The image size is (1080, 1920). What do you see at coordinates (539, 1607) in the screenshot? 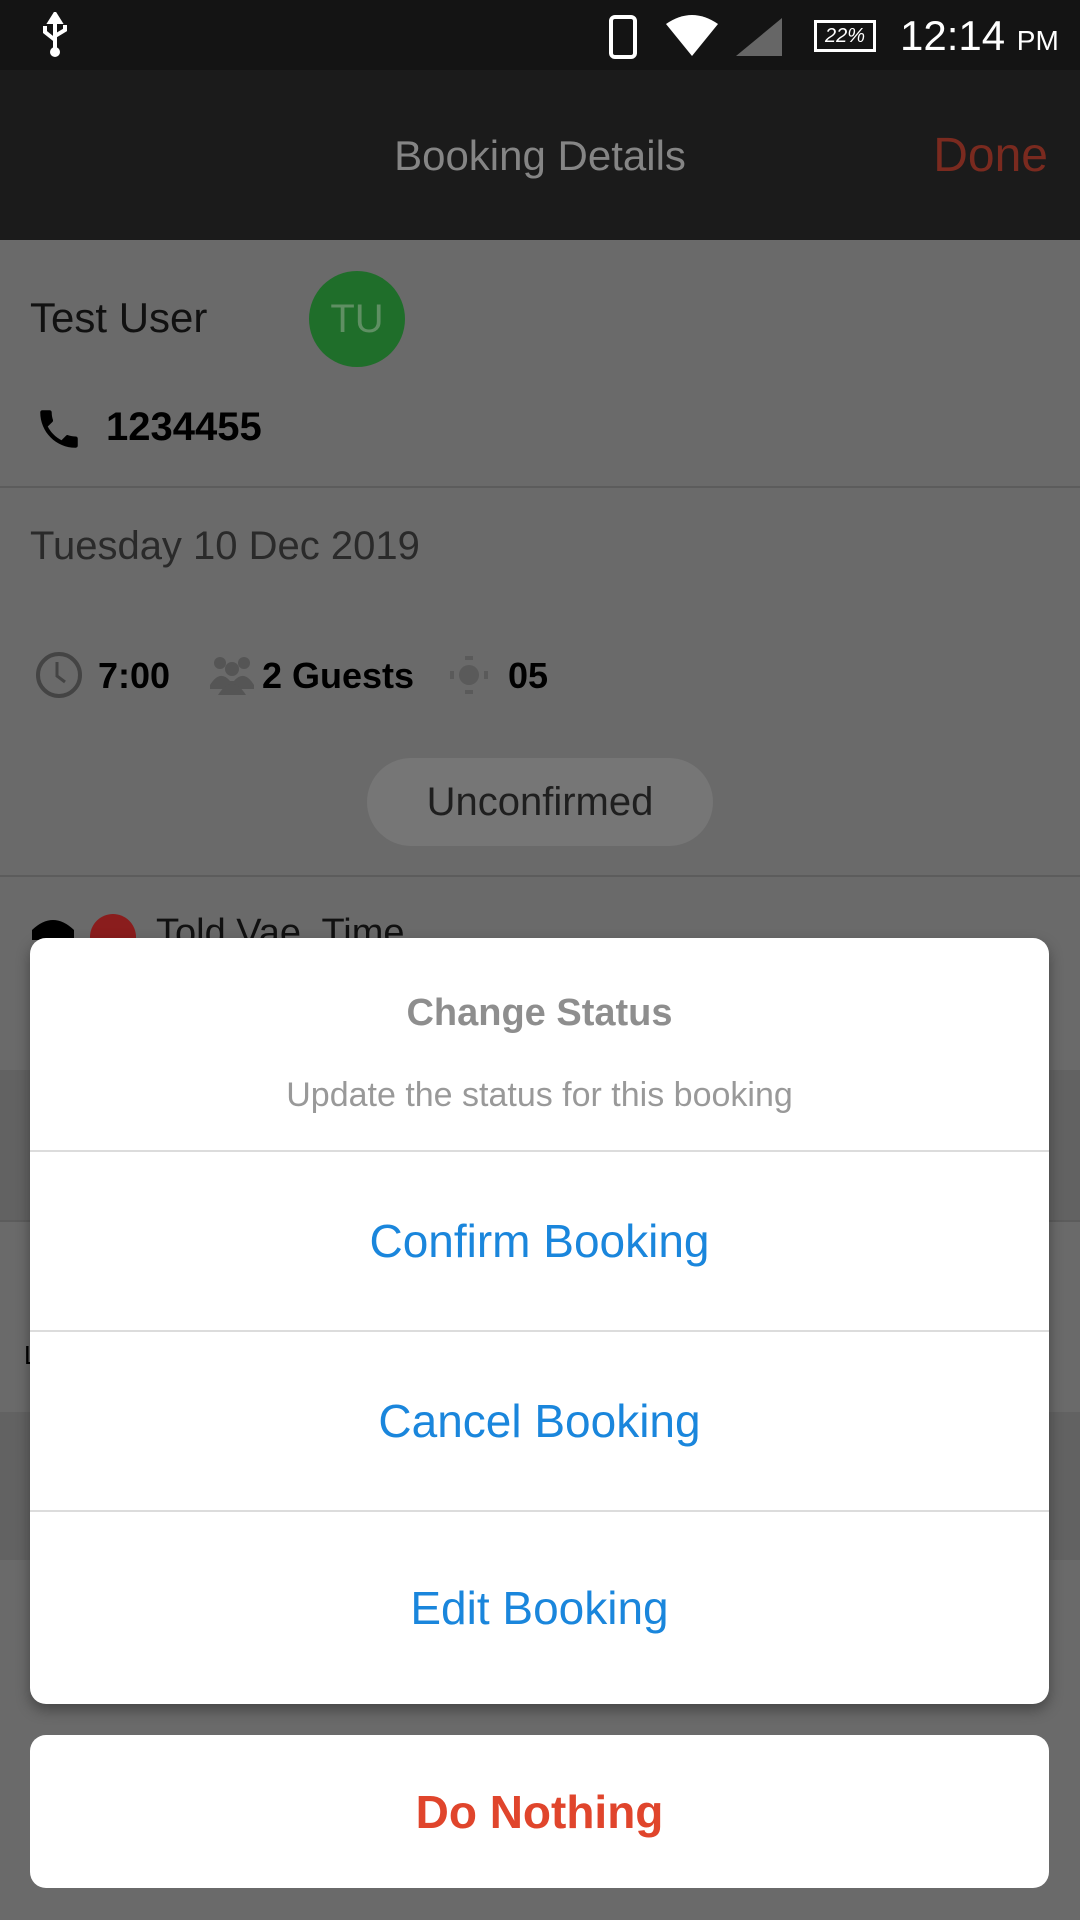
I see `edit-booking-button: Edit Booking` at bounding box center [539, 1607].